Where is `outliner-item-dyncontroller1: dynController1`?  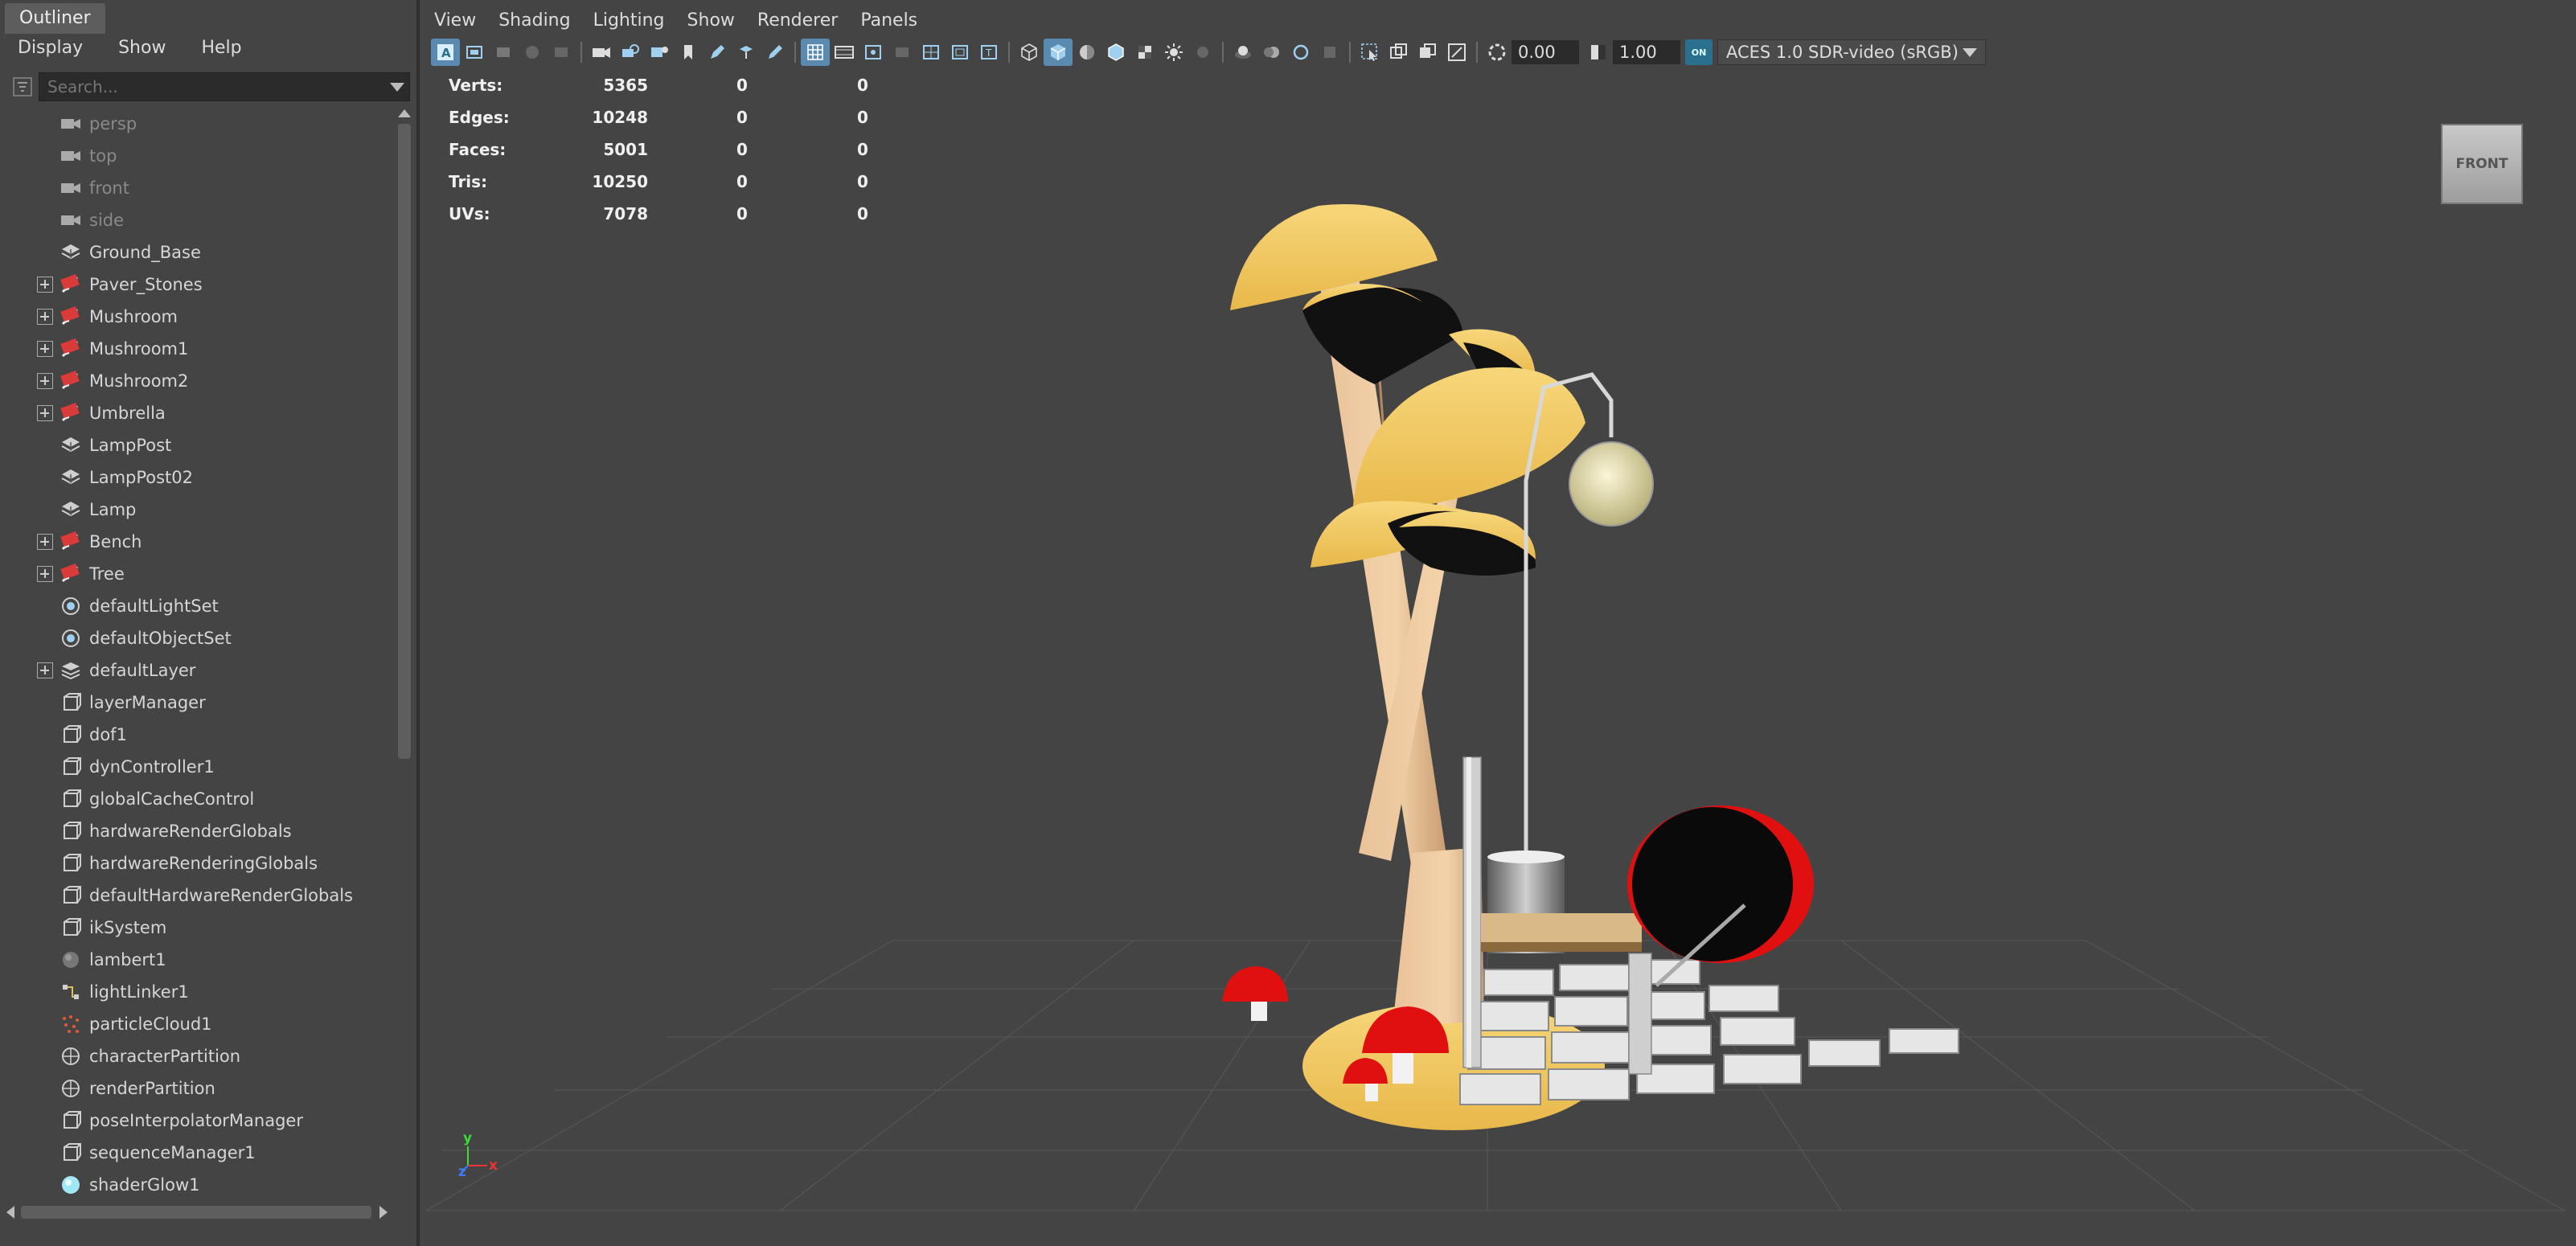 outliner-item-dyncontroller1: dynController1 is located at coordinates (197, 767).